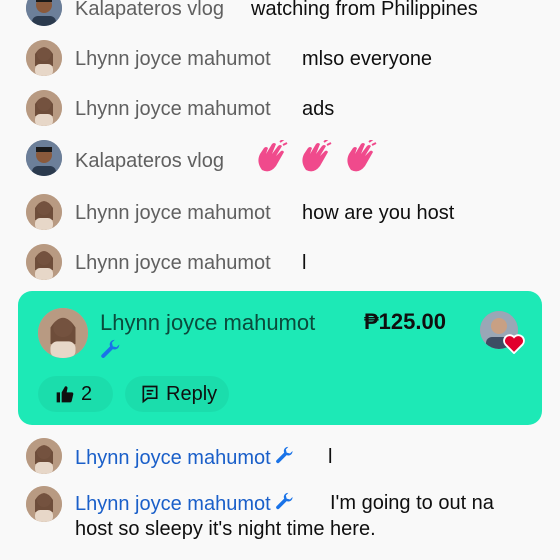 Image resolution: width=560 pixels, height=560 pixels. Describe the element at coordinates (75, 394) in the screenshot. I see `like-button: 2` at that location.